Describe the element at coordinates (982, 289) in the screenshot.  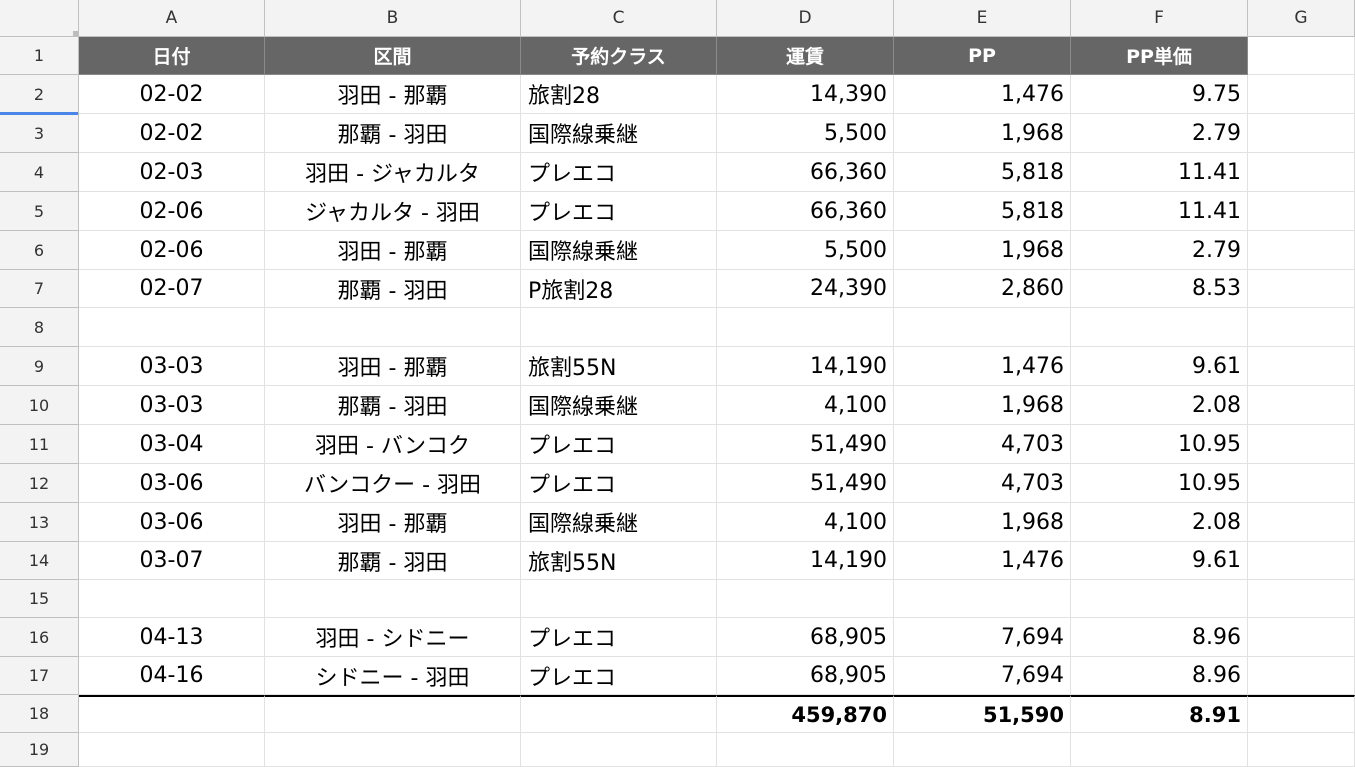
I see `data-cell: 2,860` at that location.